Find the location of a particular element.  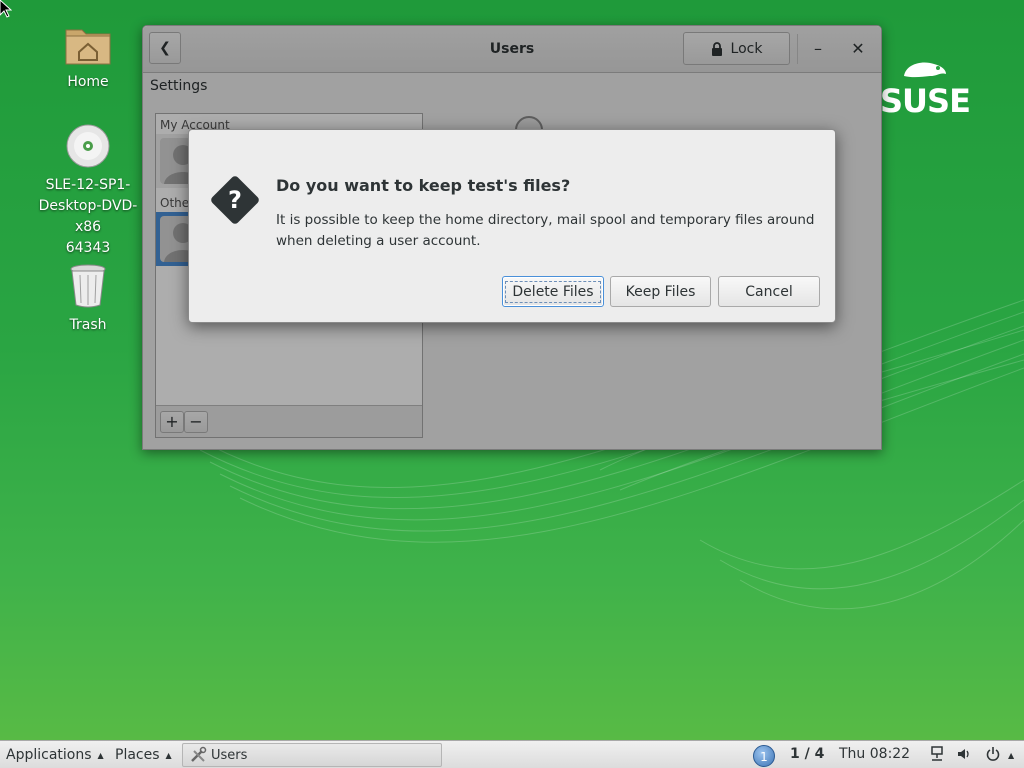

delete-files-button: Delete Files is located at coordinates (553, 291).